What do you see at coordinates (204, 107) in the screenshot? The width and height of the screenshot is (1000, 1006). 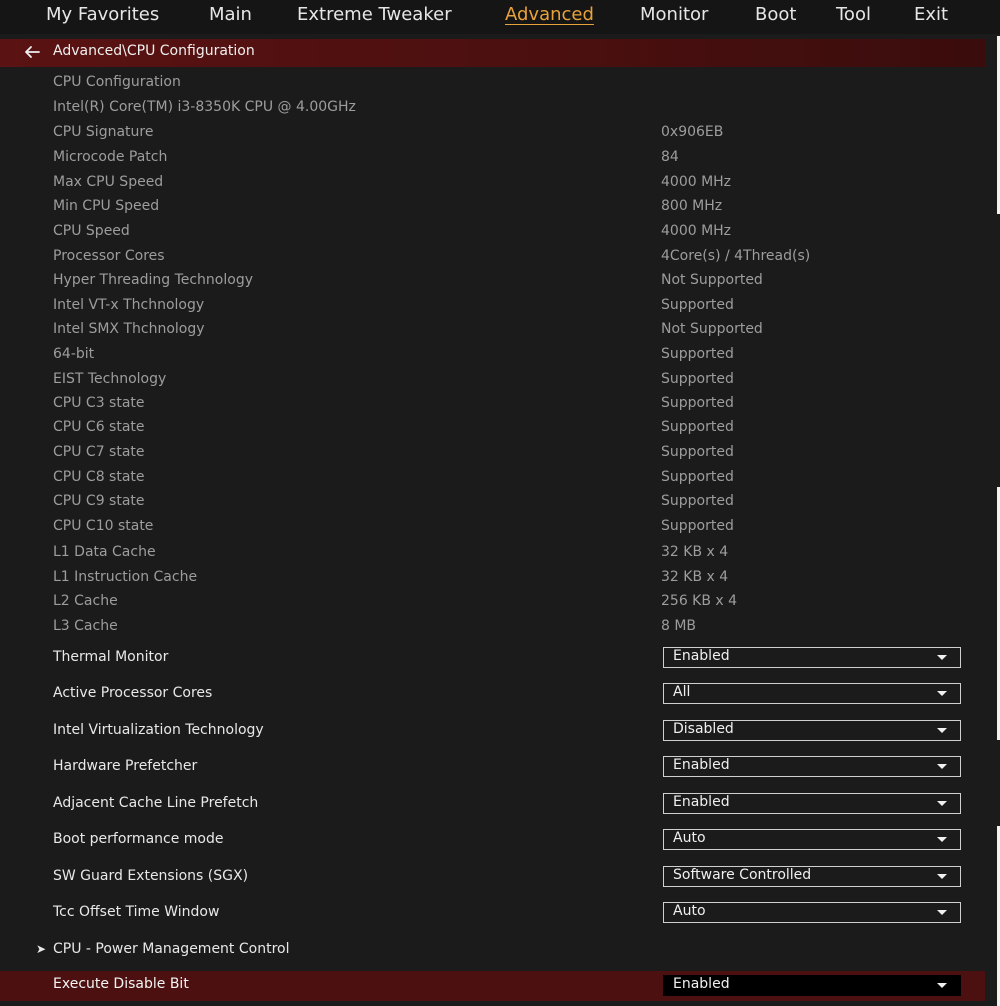 I see `cpu-name: Intel(R) Core(TM) i3-8350K CPU @ 4.00GHz` at bounding box center [204, 107].